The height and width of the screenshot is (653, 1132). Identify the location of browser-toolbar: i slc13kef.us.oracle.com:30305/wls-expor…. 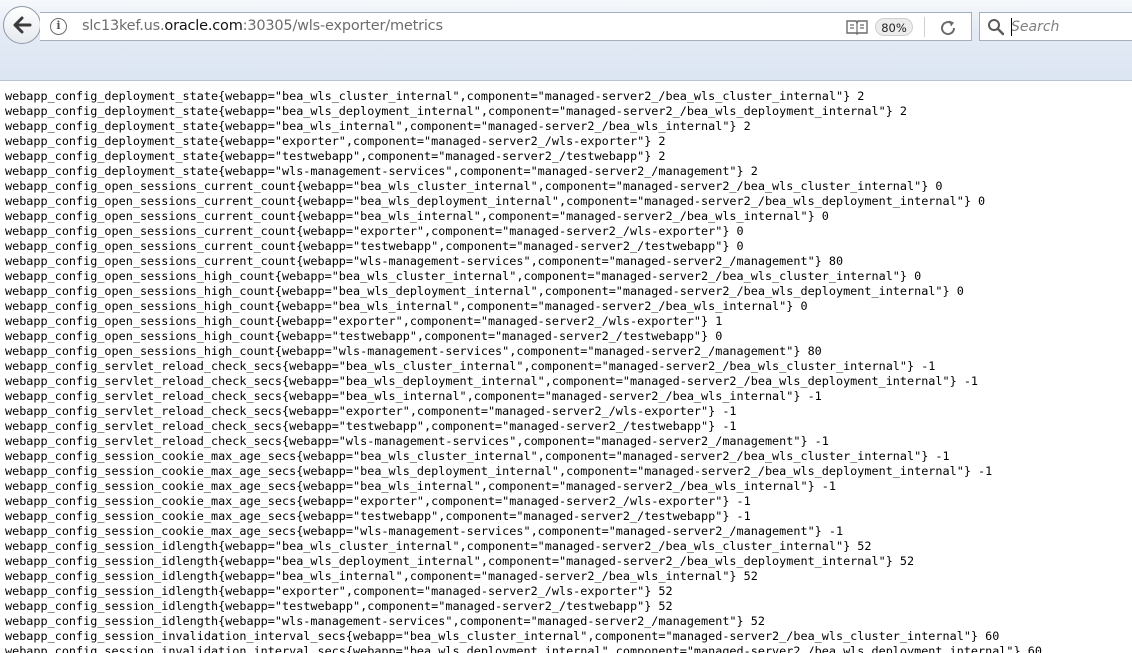
(566, 40).